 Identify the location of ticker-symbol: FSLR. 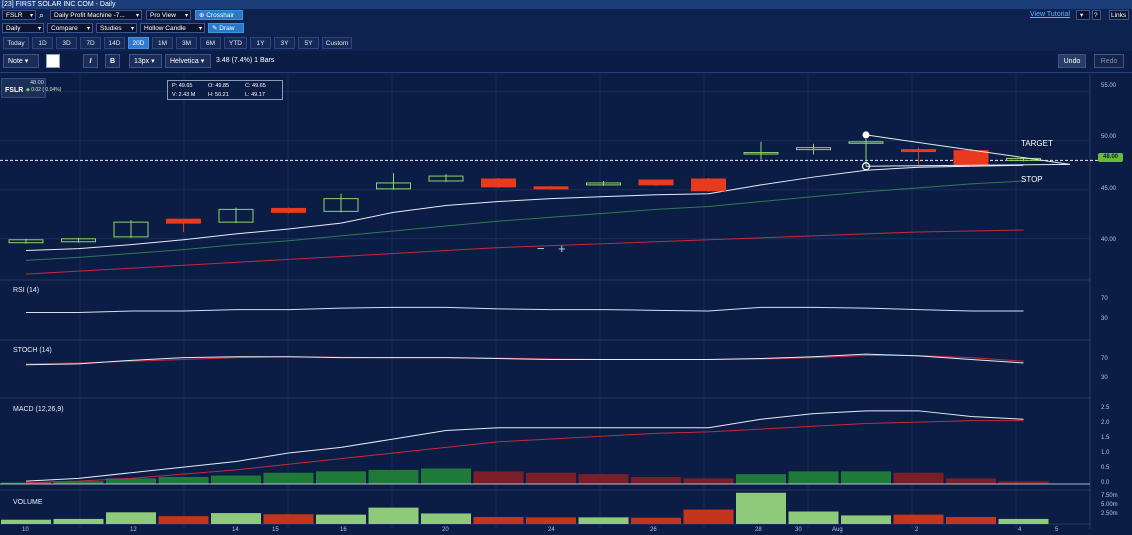
(14, 90).